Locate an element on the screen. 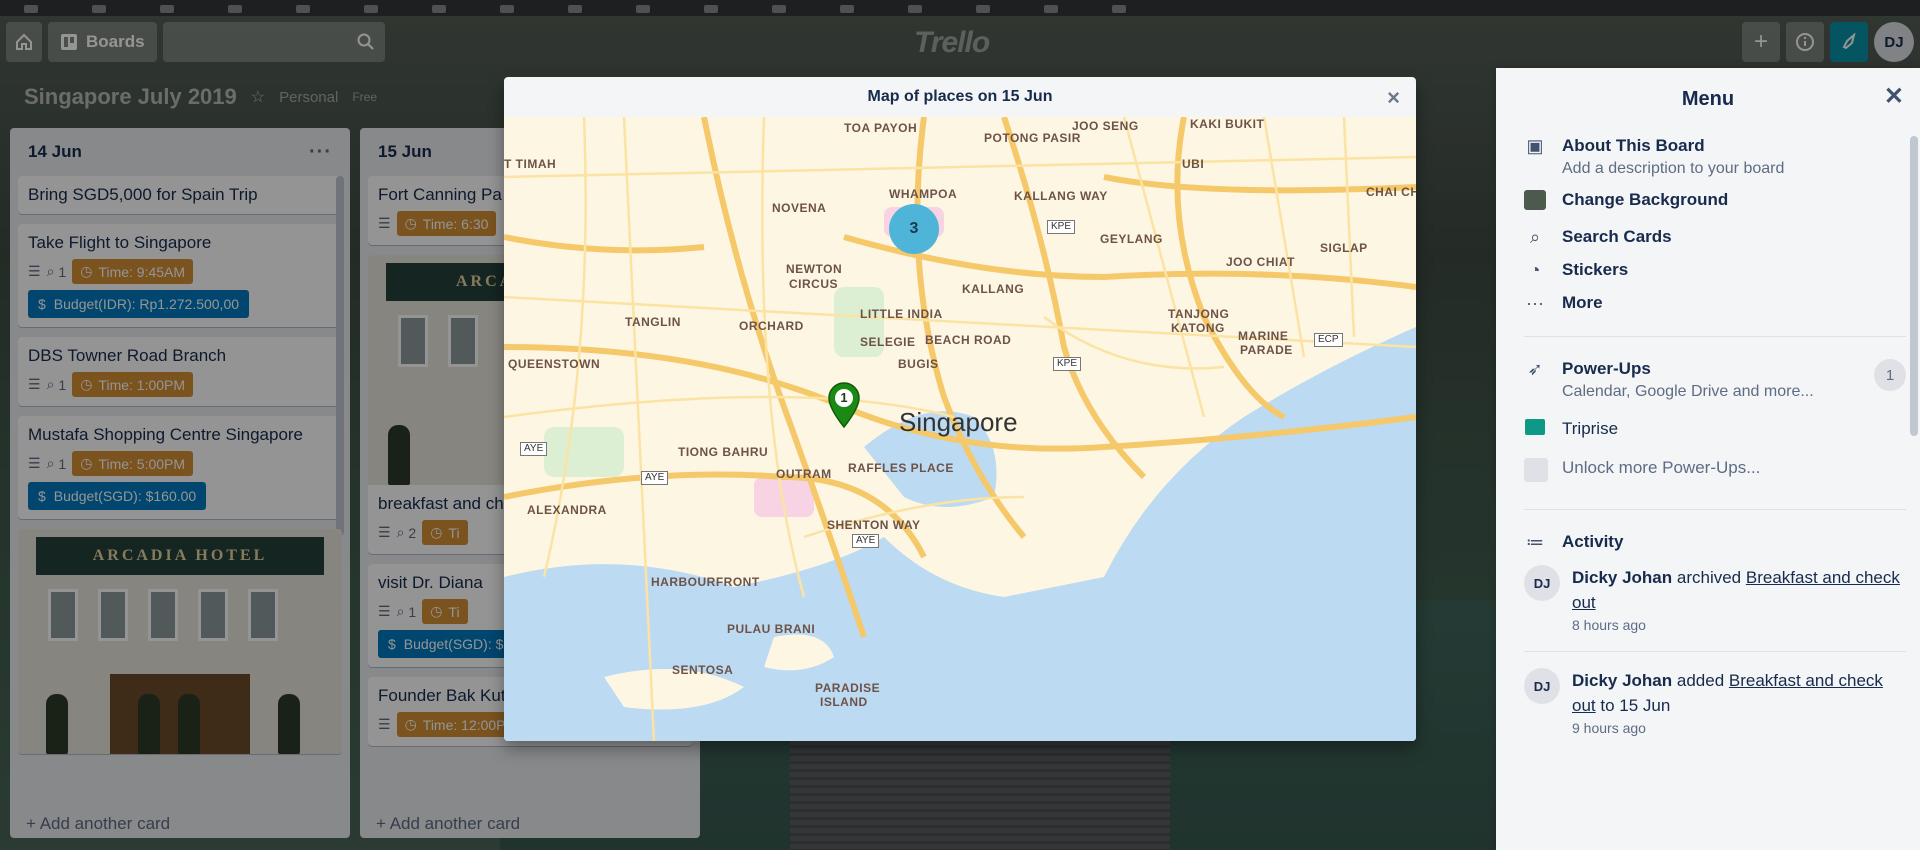 The width and height of the screenshot is (1920, 850). map-city-label: Singapore is located at coordinates (958, 422).